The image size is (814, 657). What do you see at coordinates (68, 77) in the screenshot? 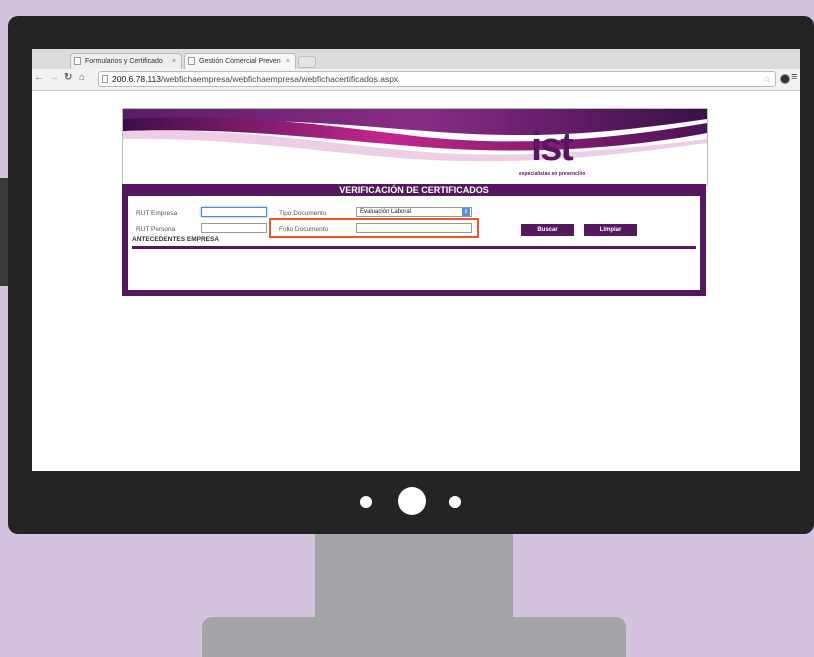
I see `reload-icon: ↻` at bounding box center [68, 77].